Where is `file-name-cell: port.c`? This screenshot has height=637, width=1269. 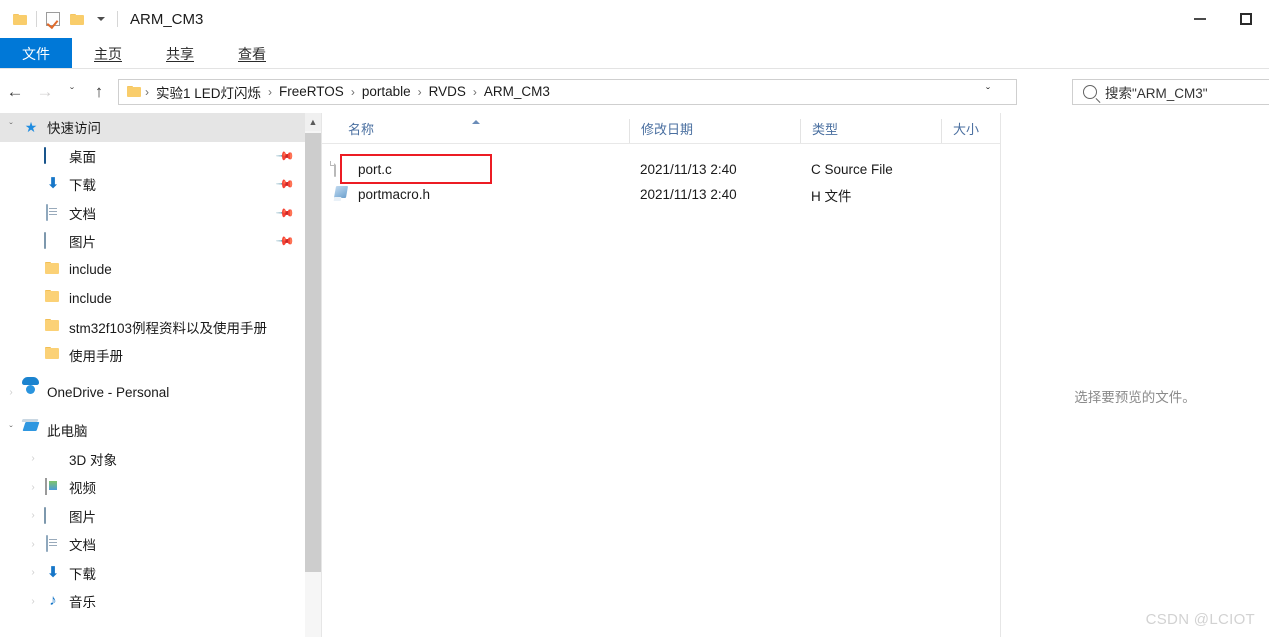 file-name-cell: port.c is located at coordinates (475, 169).